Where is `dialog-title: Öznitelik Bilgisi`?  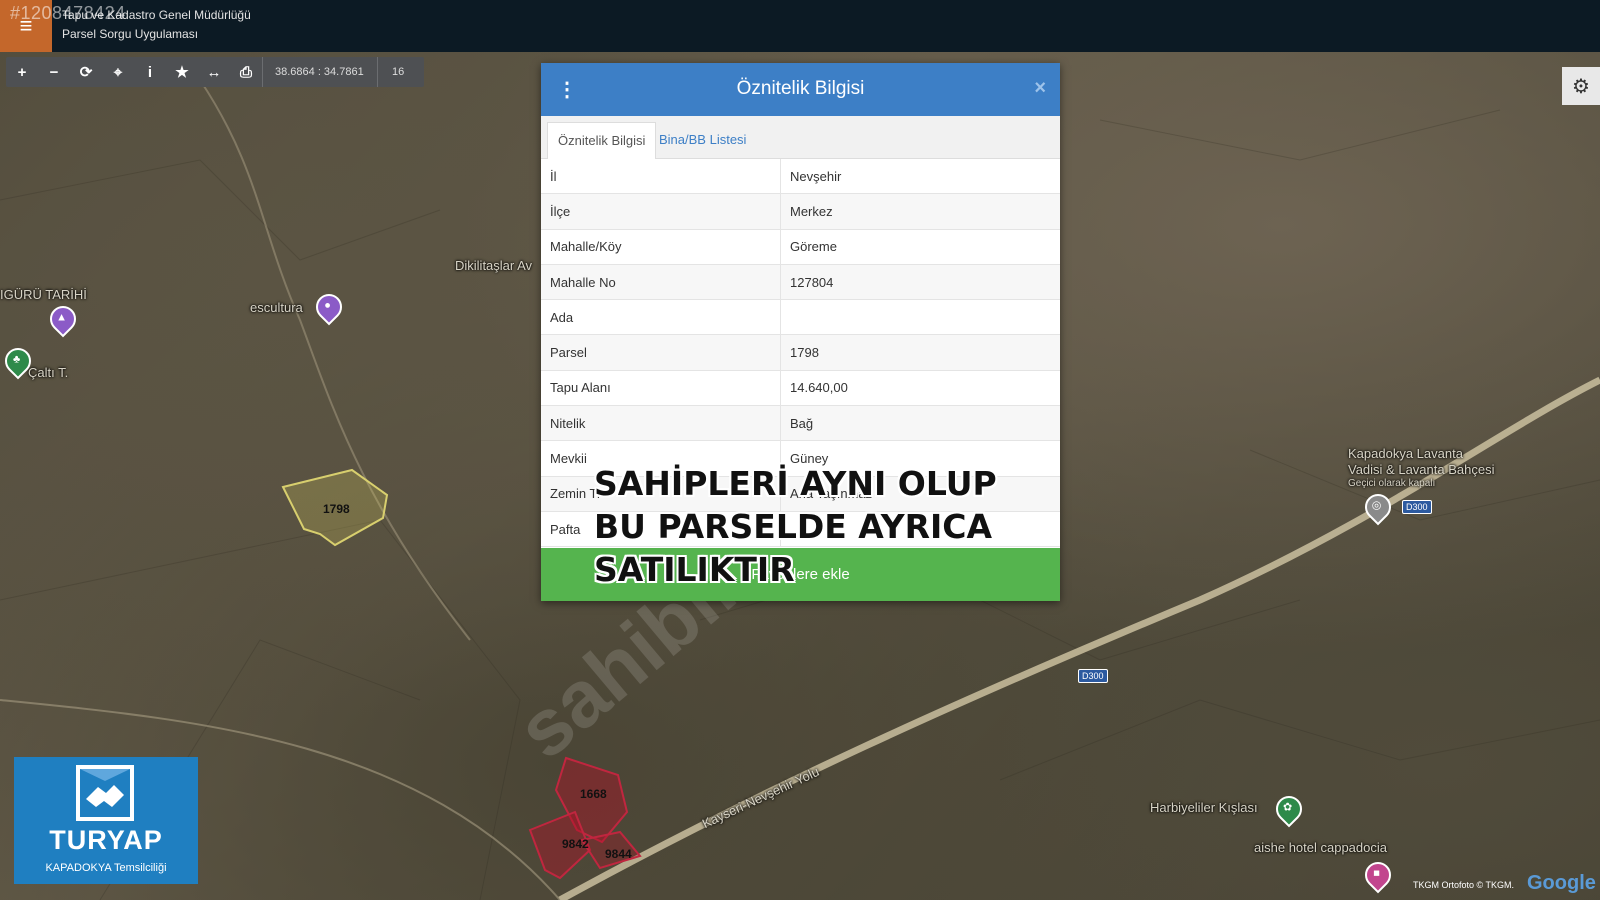
dialog-title: Öznitelik Bilgisi is located at coordinates (800, 88).